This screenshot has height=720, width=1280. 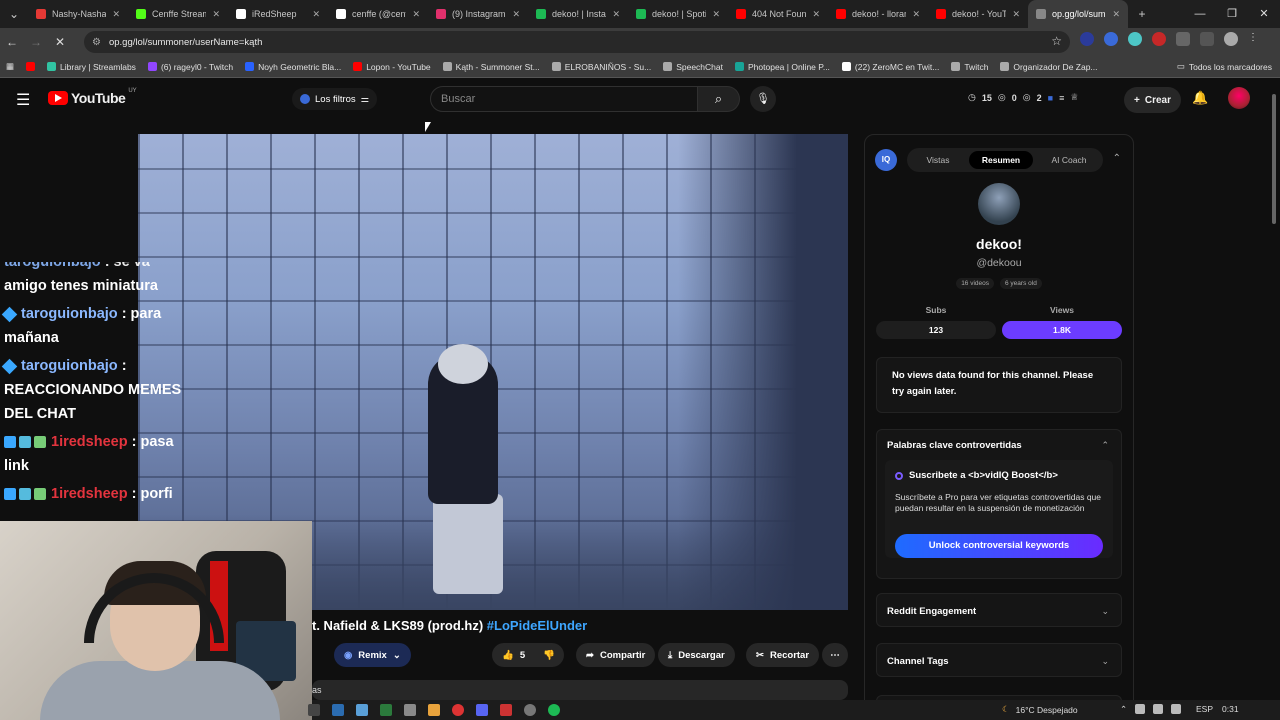 What do you see at coordinates (1224, 66) in the screenshot?
I see `all-bookmarks: ▭ Todos los marcadores` at bounding box center [1224, 66].